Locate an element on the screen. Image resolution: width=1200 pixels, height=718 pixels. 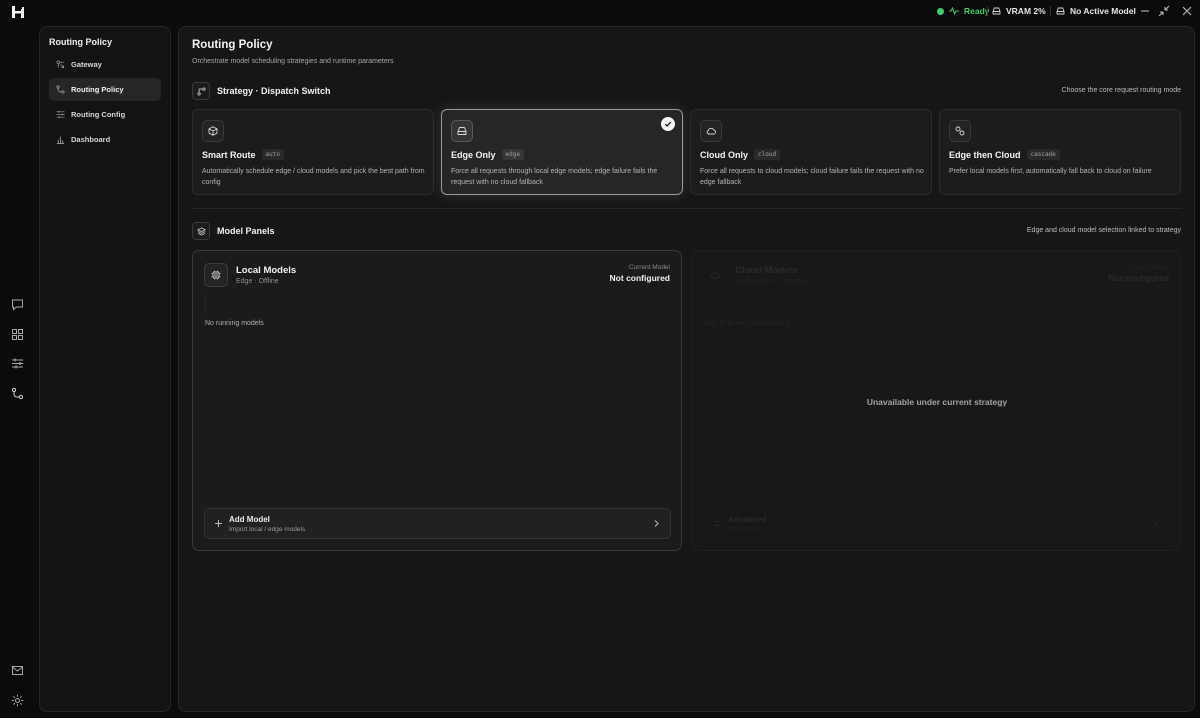
chat-icon is located at coordinates (17, 304).